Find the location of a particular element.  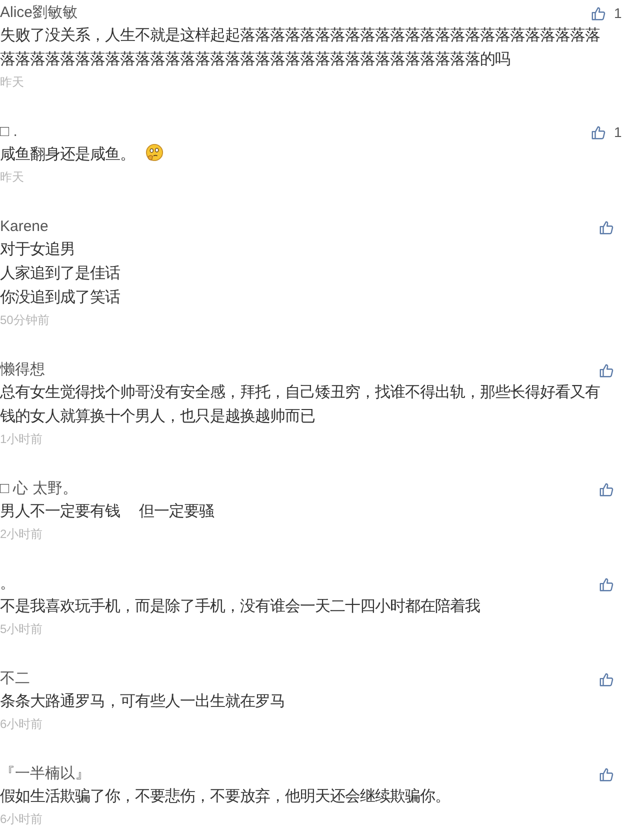

comment-text: 男人不一定要有钱 但一定要骚 is located at coordinates (107, 511).